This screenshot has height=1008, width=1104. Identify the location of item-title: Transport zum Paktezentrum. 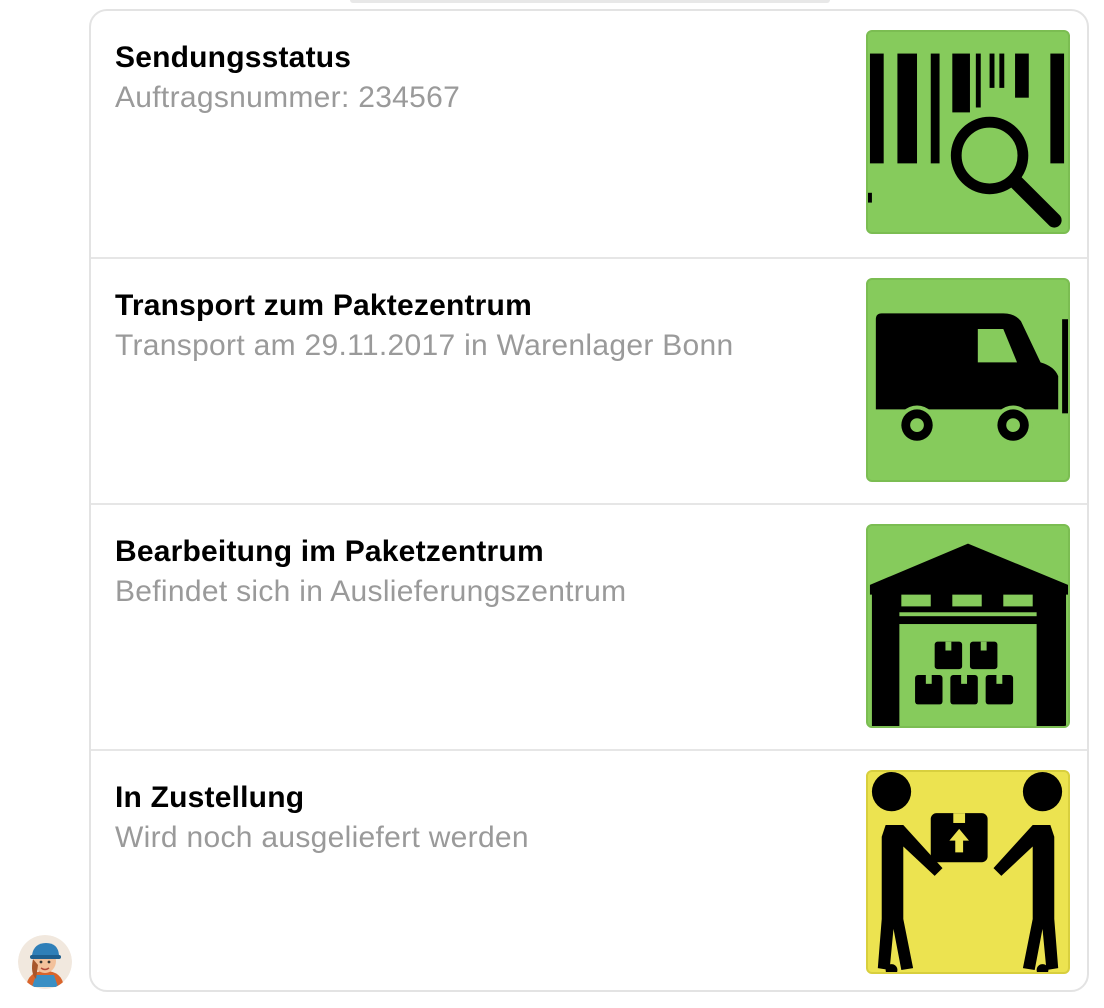
(323, 305).